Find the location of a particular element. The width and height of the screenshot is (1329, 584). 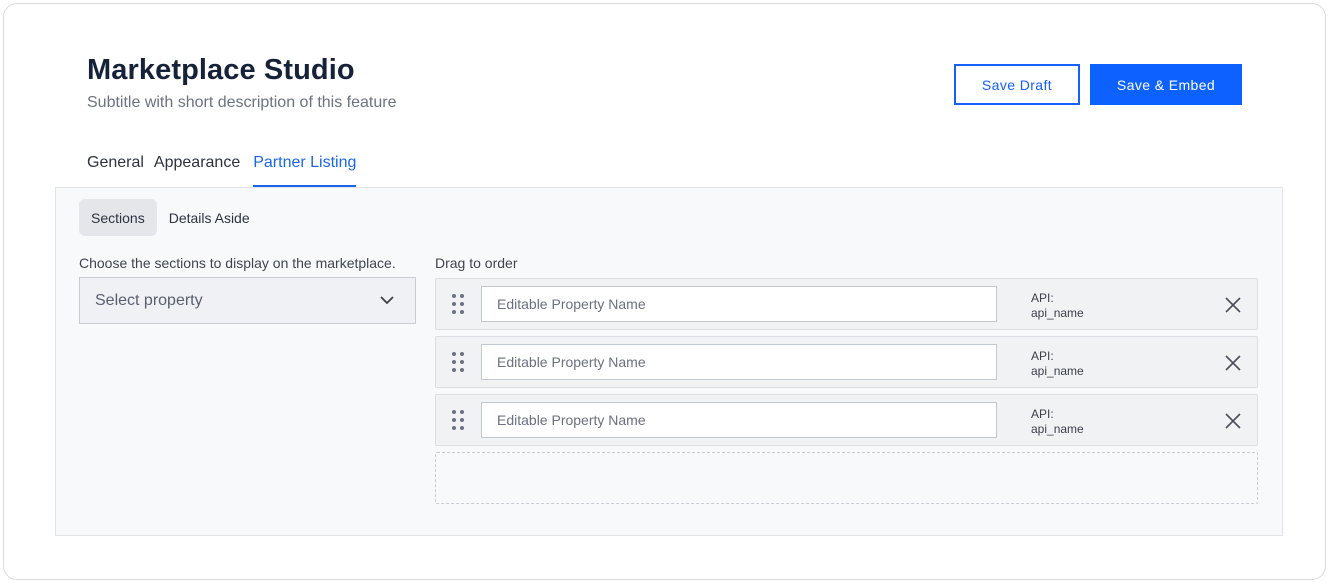

tab-general: General is located at coordinates (115, 168).